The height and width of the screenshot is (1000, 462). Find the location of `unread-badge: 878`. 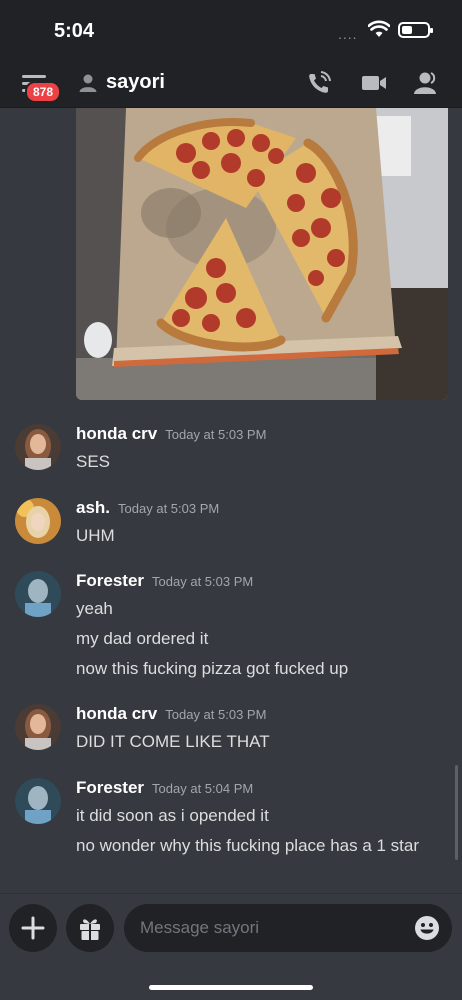

unread-badge: 878 is located at coordinates (43, 92).